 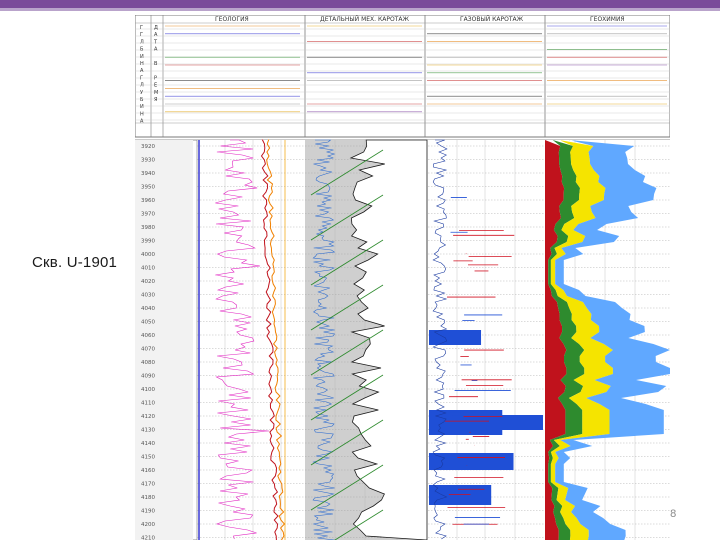 I want to click on header-index-letter: Я, so click(x=155, y=100).